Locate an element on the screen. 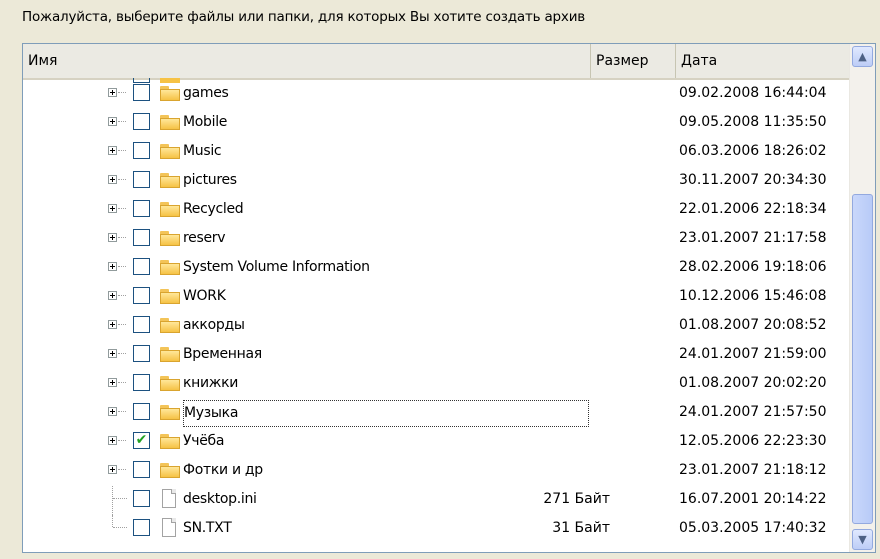 The width and height of the screenshot is (880, 559). folder-row: games 09.02.2008 16:44:04 is located at coordinates (435, 94).